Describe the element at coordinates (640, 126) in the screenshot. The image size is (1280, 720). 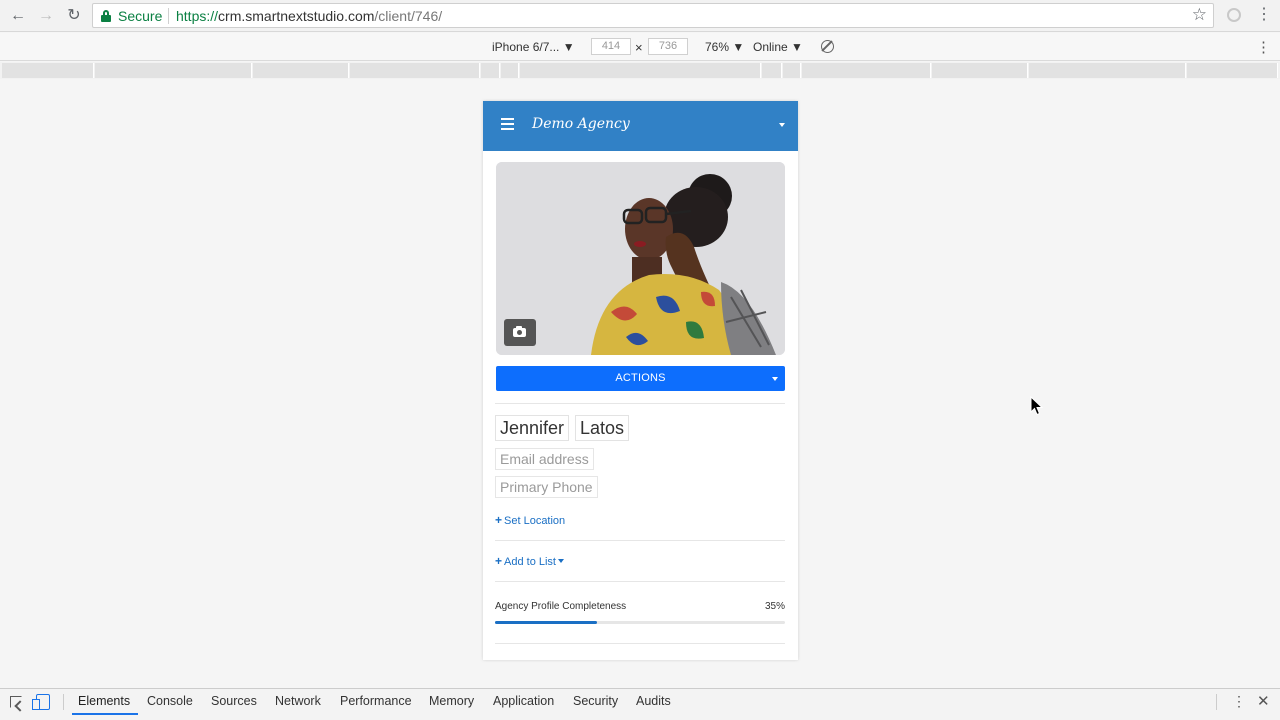
I see `app-header: Demo Agency` at that location.